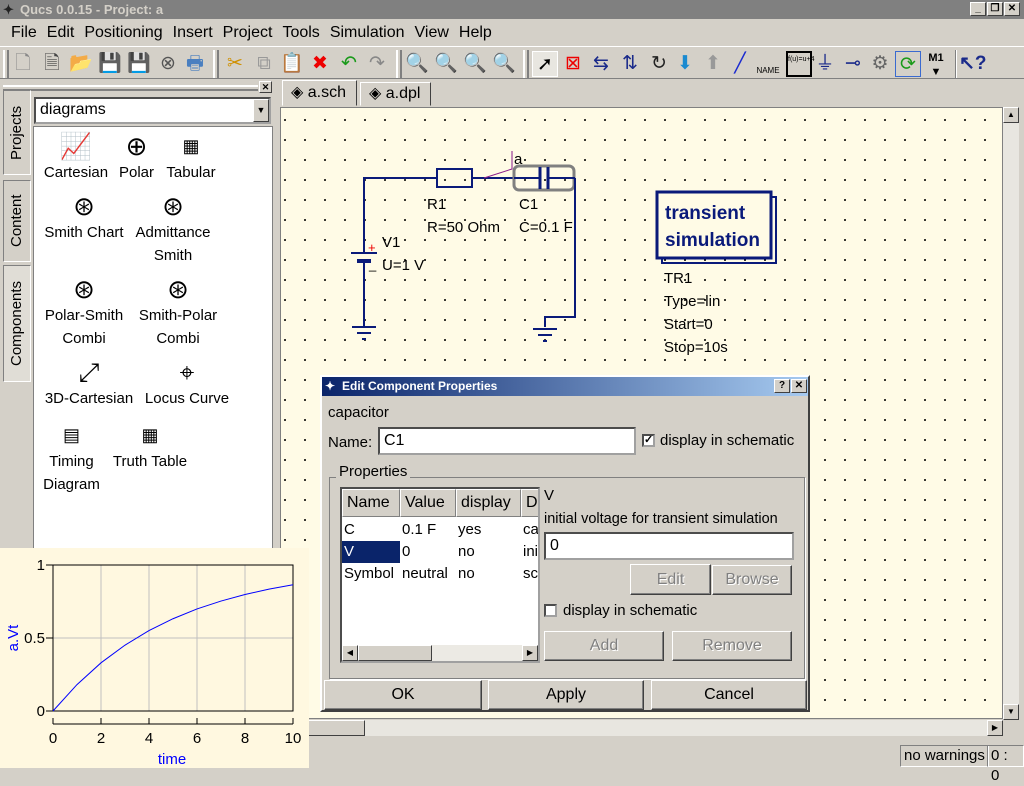 The image size is (1024, 786). What do you see at coordinates (432, 33) in the screenshot?
I see `menu-view: View` at bounding box center [432, 33].